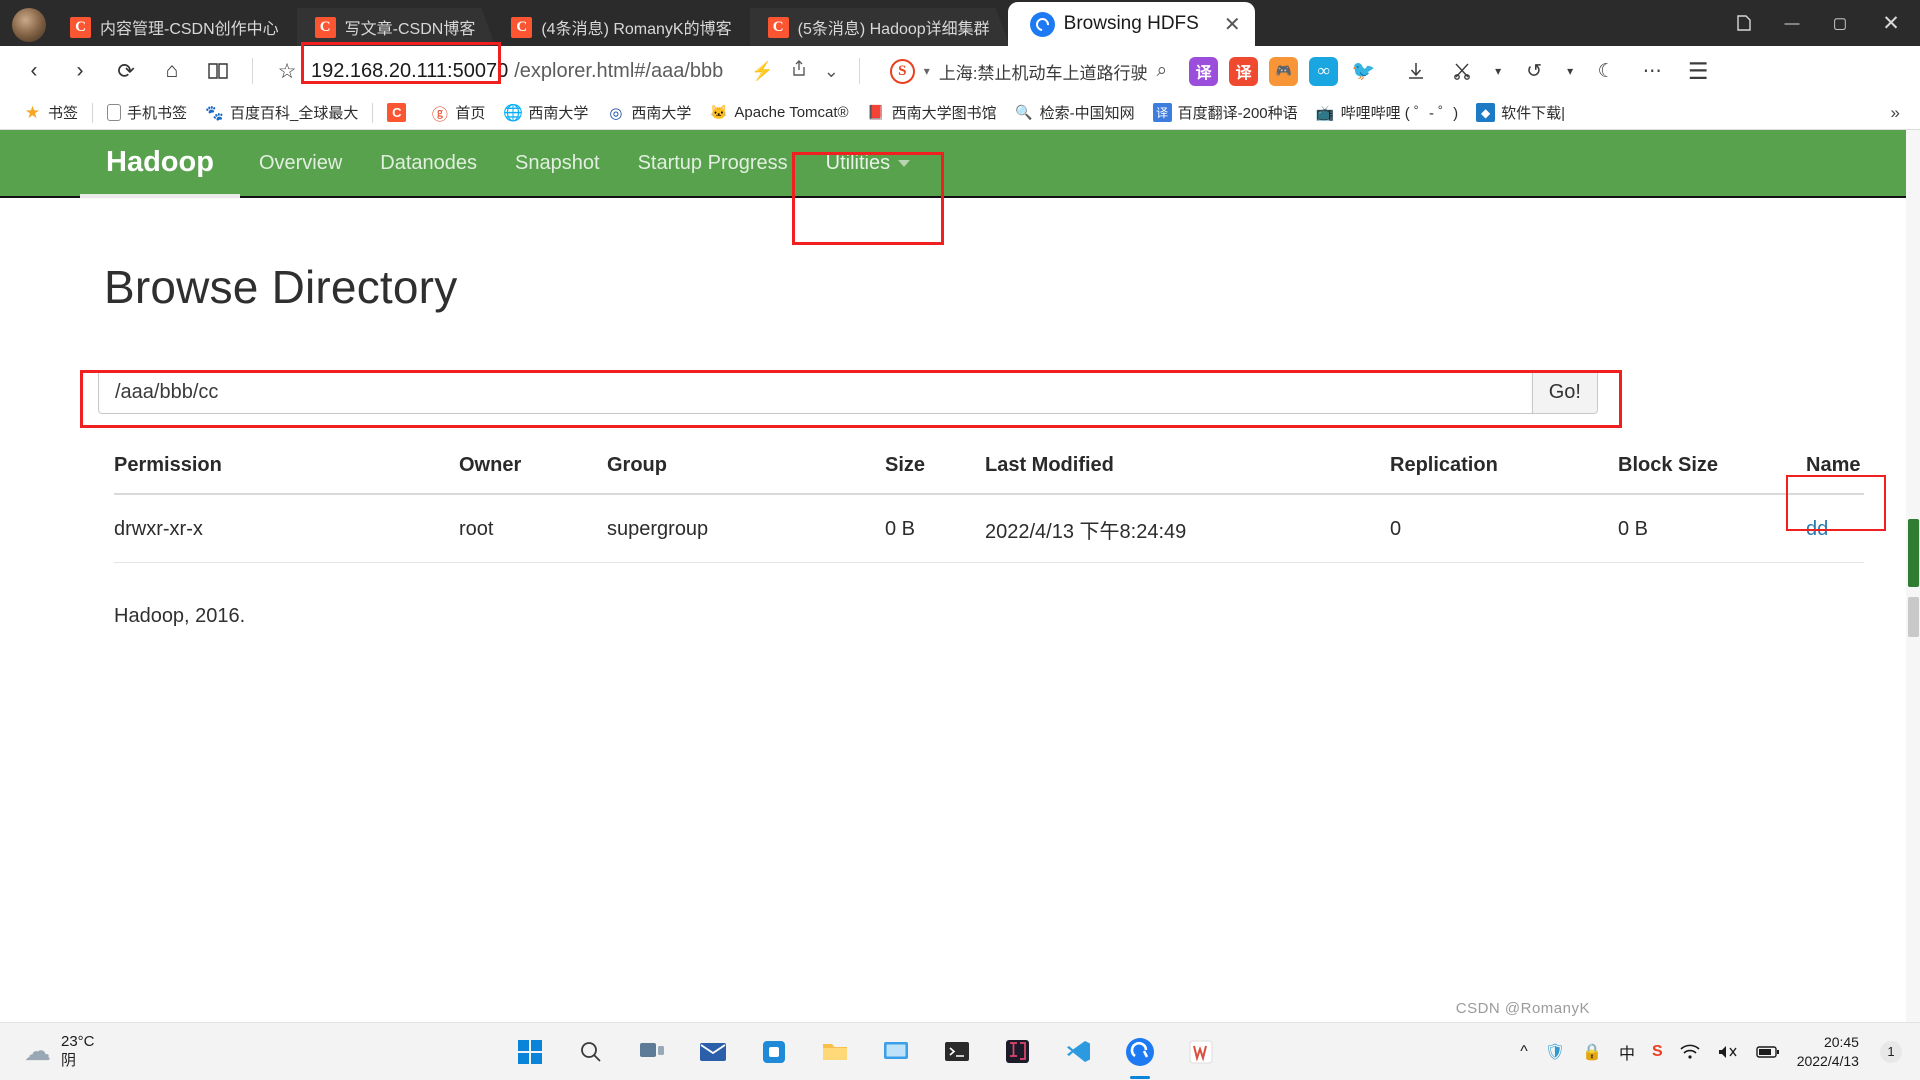 The width and height of the screenshot is (1920, 1080). Describe the element at coordinates (1162, 71) in the screenshot. I see `search-icon: ⌕` at that location.